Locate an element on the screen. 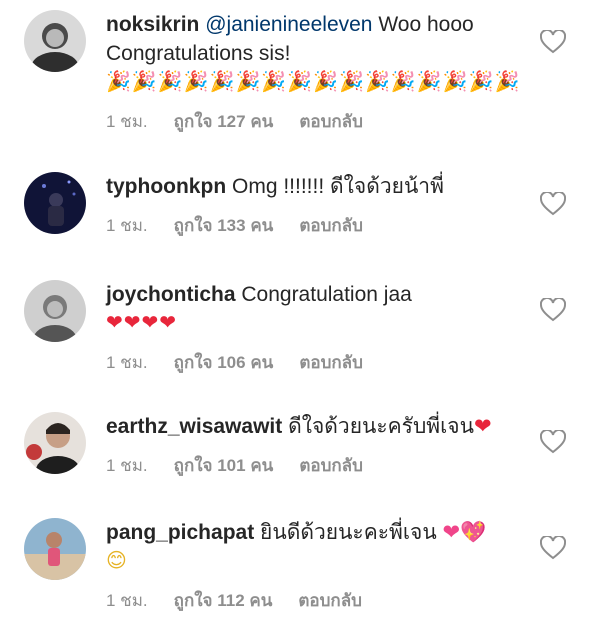  comment-text: ดีใจด้วยนะครับพี่เจน is located at coordinates (378, 426).